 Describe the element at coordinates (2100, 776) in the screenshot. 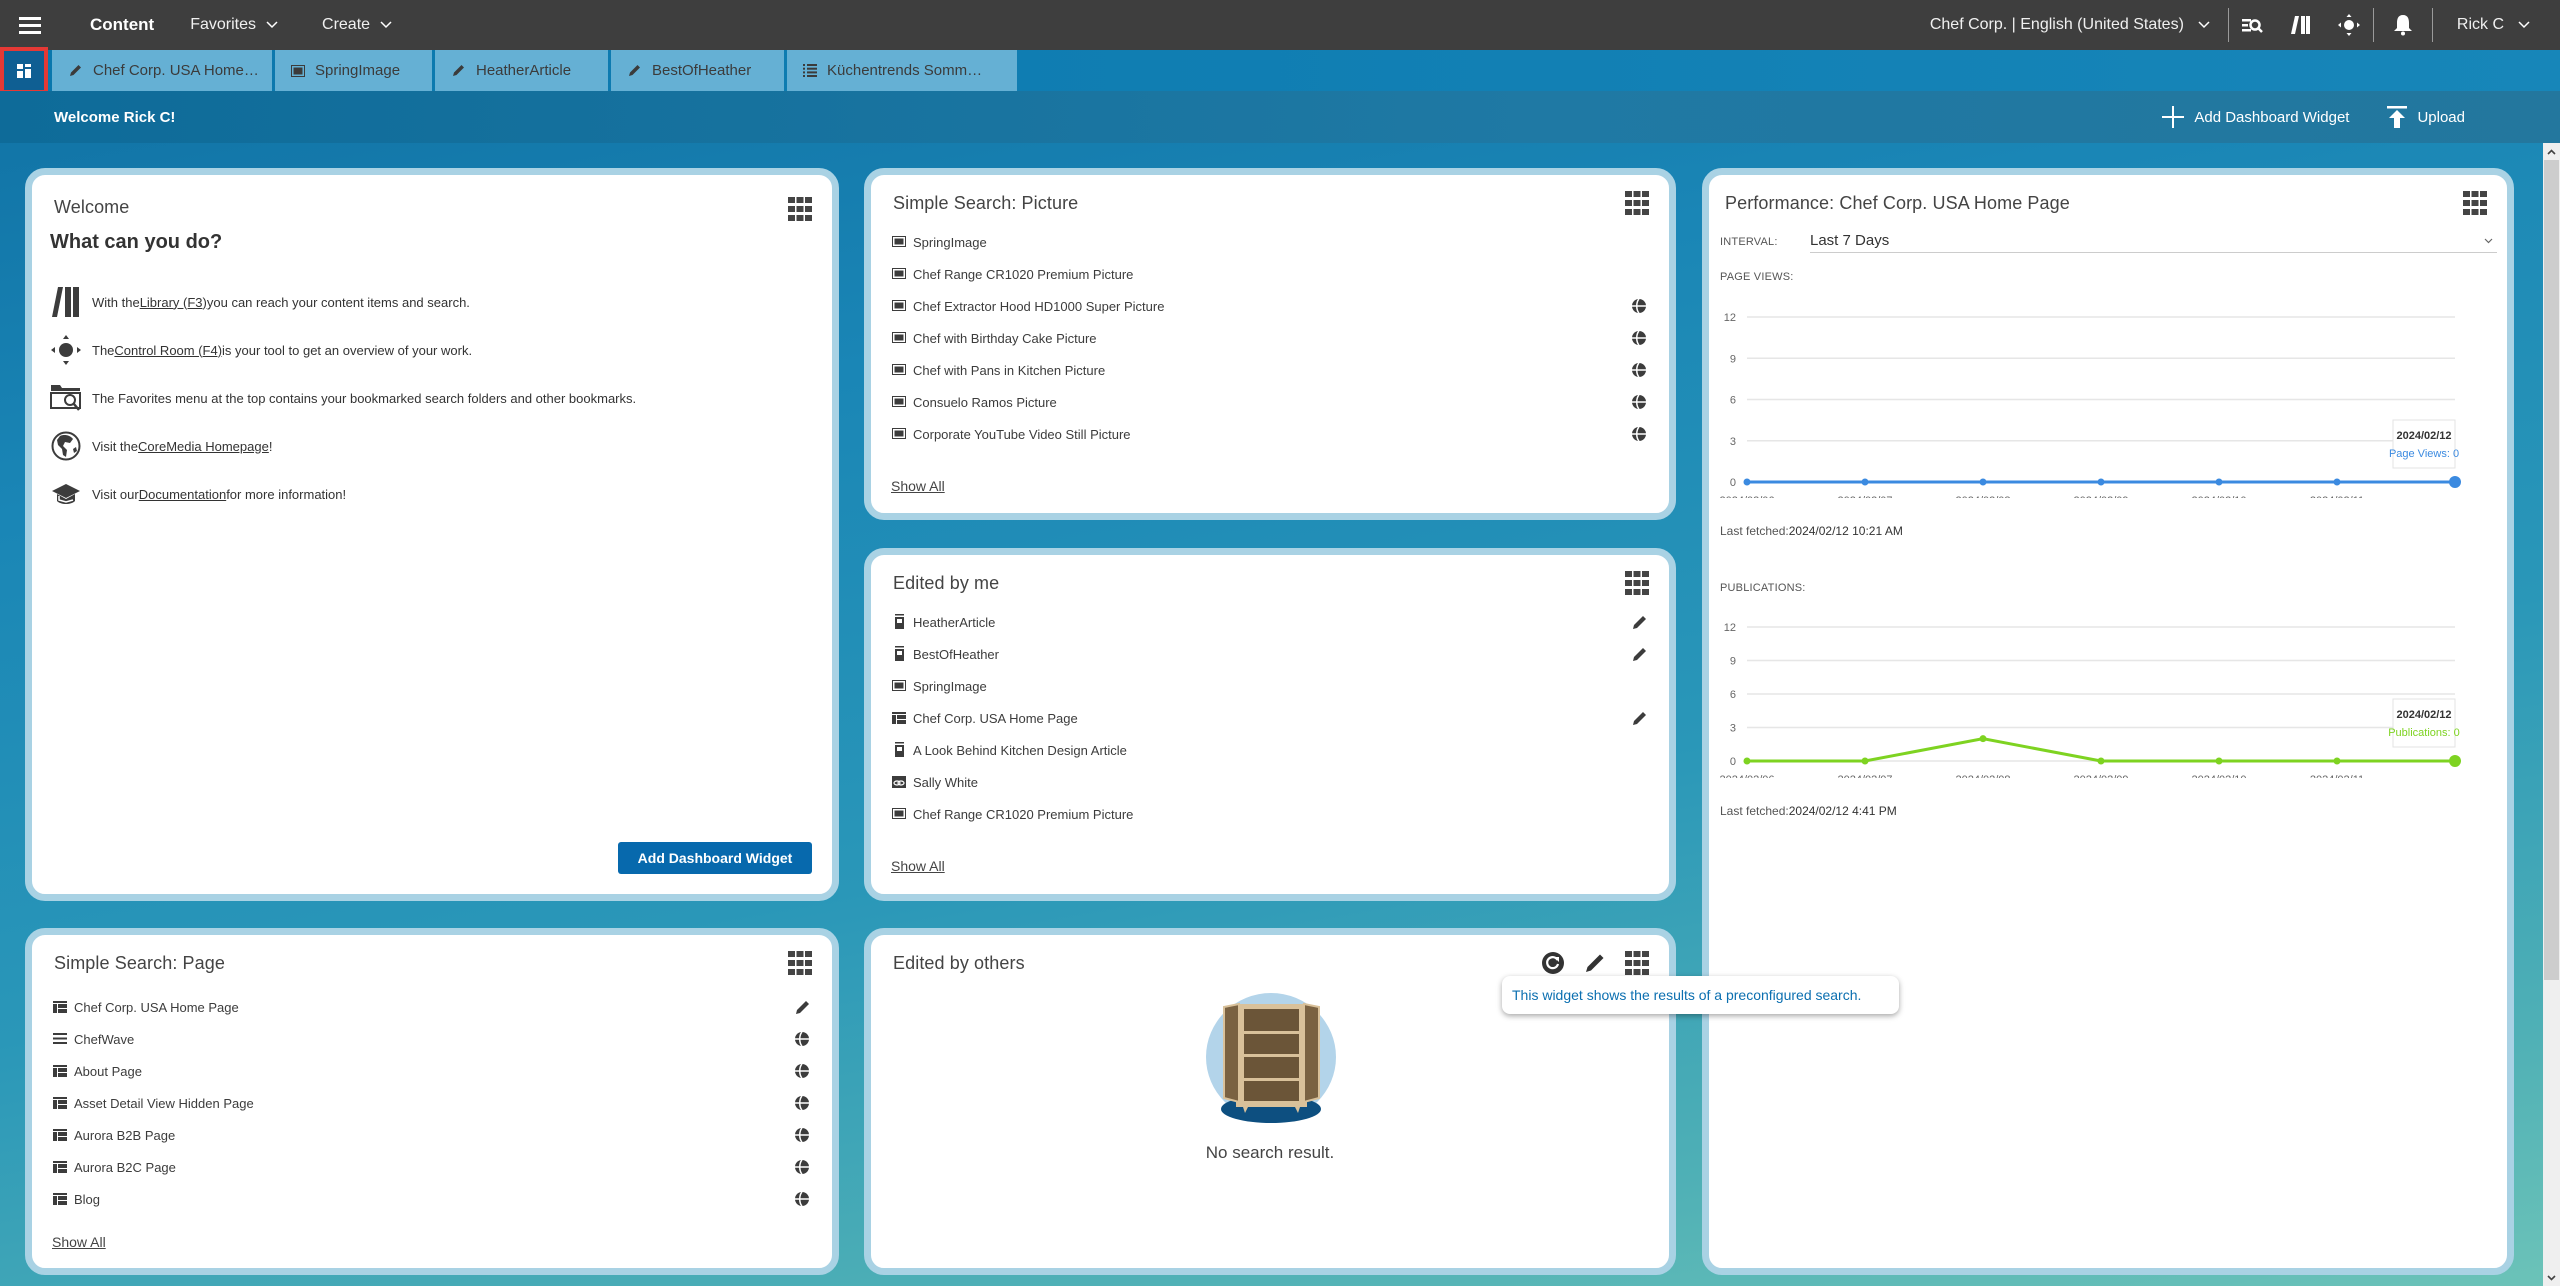

I see `x-tick-label: 2024/02/09` at that location.